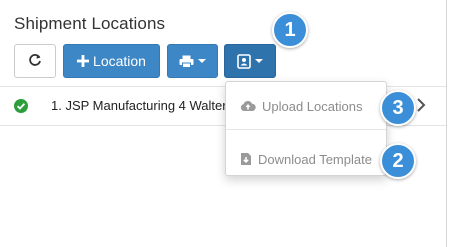  What do you see at coordinates (248, 106) in the screenshot?
I see `cloud-upload-icon` at bounding box center [248, 106].